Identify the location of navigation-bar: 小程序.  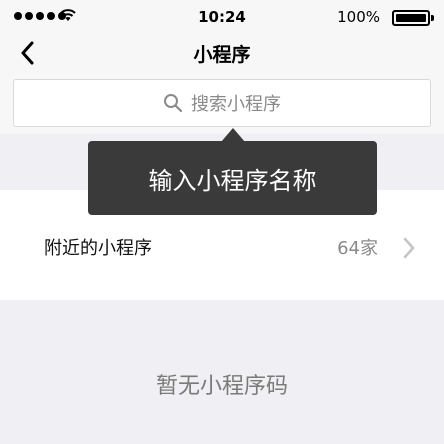
(222, 54).